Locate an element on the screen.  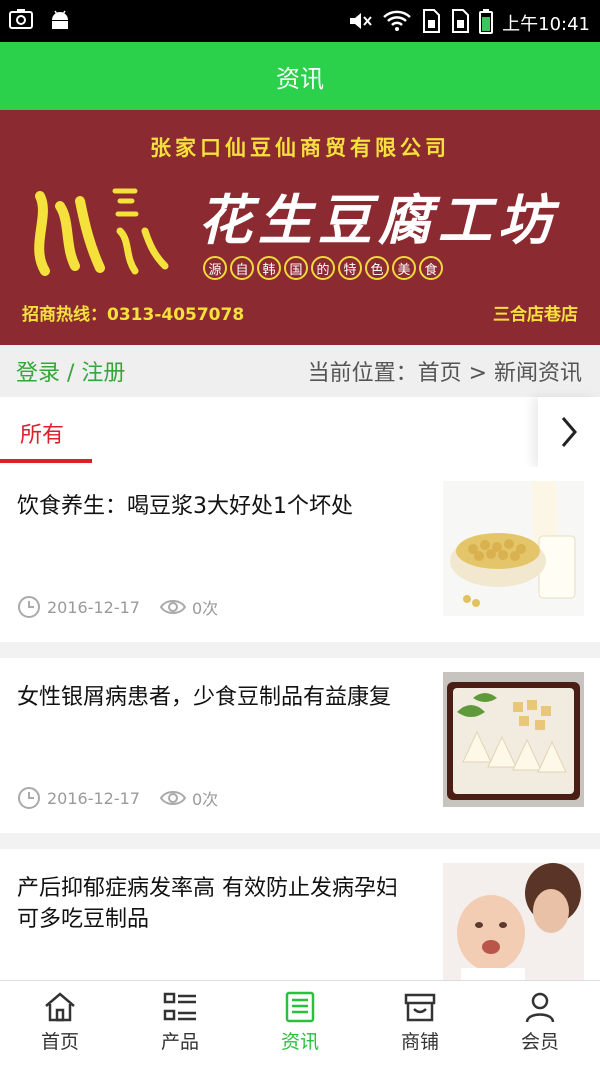
banner-address: 三合店巷店 is located at coordinates (535, 315).